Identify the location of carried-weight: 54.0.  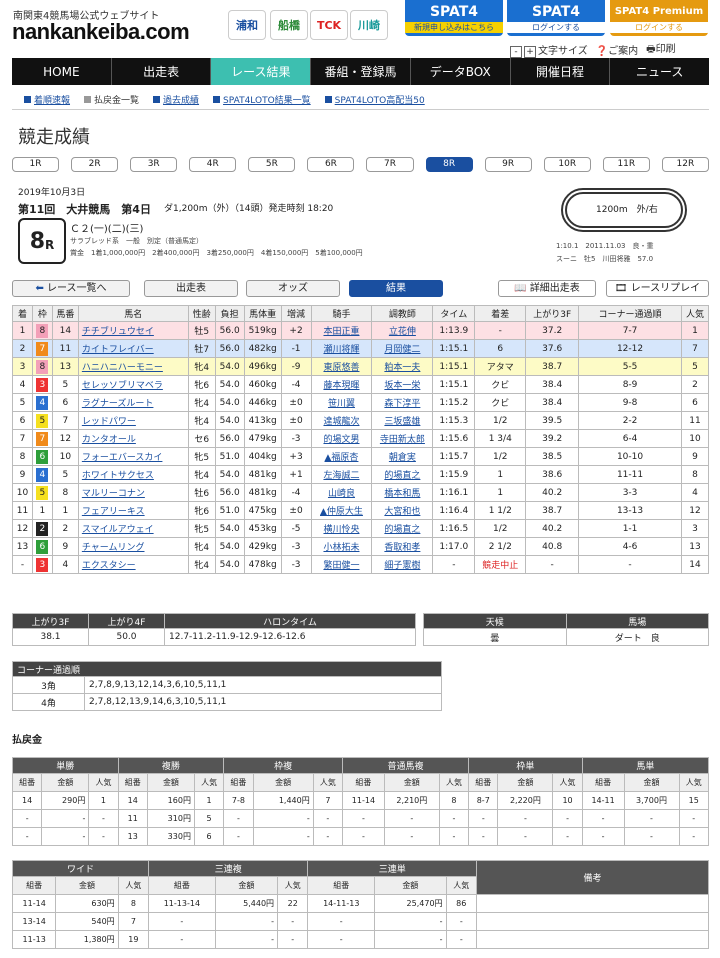
(229, 564).